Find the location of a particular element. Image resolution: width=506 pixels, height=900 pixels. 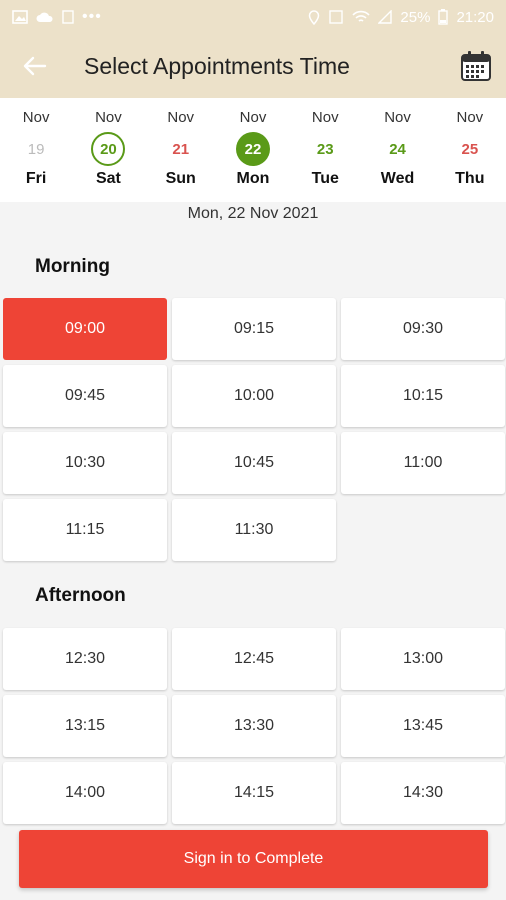

calendar-icon is located at coordinates (476, 66).